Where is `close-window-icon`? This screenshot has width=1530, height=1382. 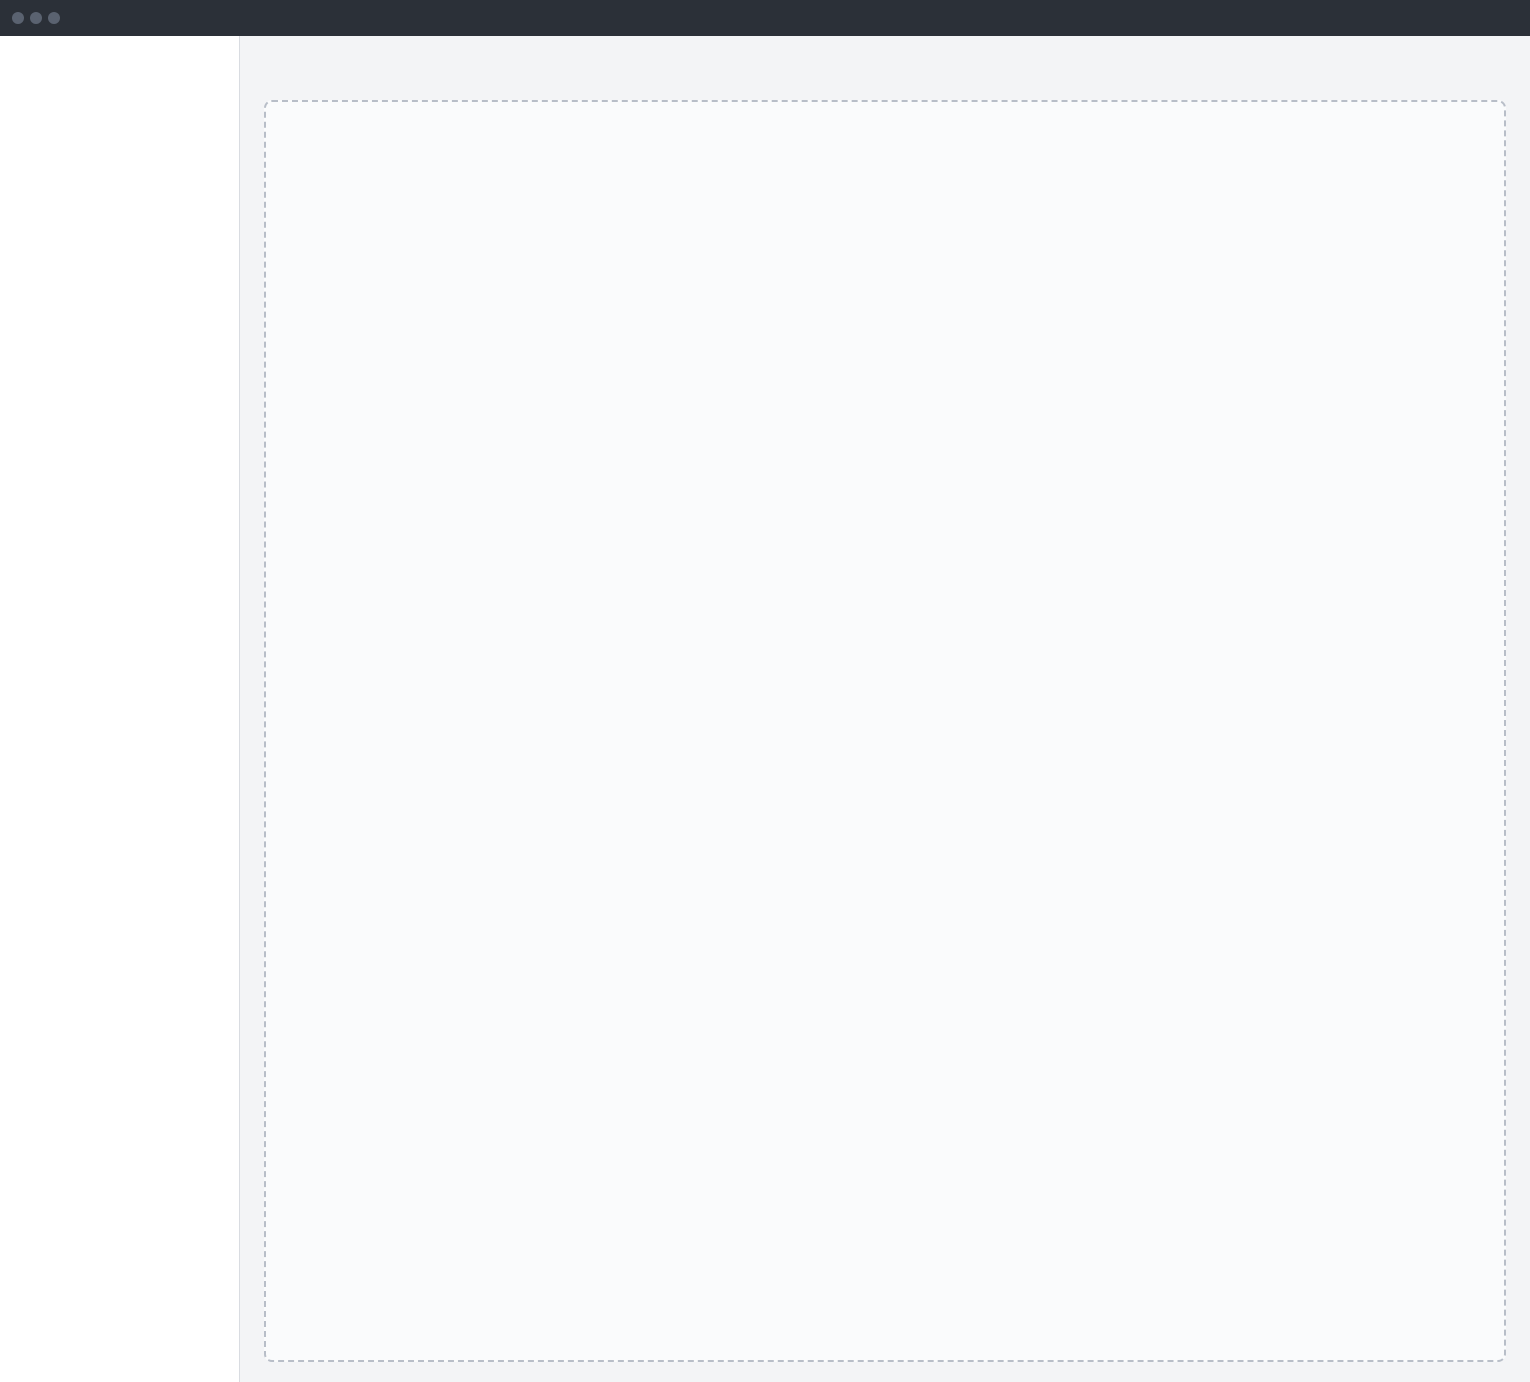 close-window-icon is located at coordinates (18, 18).